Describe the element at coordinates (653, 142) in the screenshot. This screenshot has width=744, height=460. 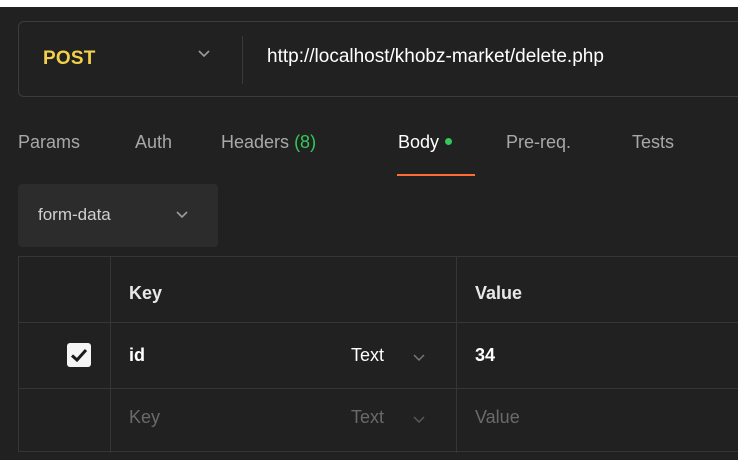
I see `tab-tests: Tests` at that location.